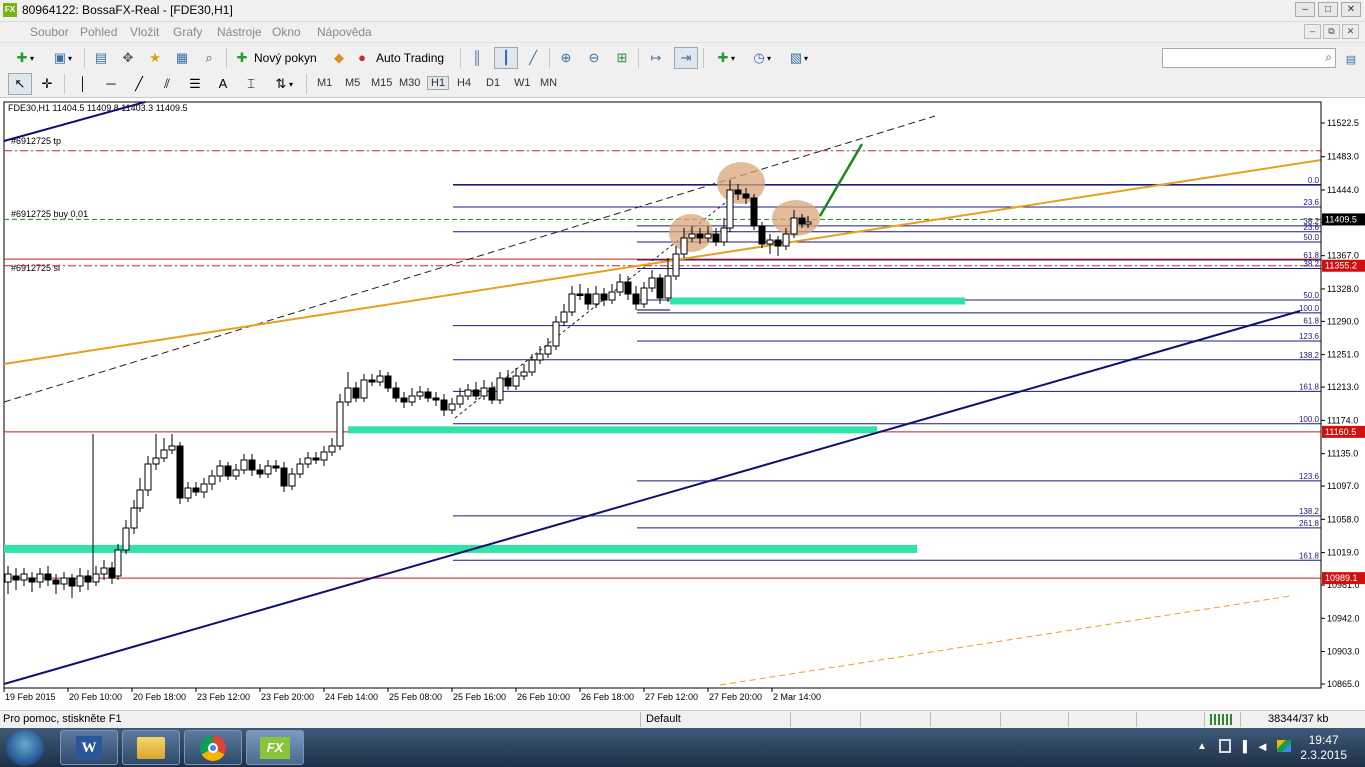 The image size is (1365, 767). I want to click on taskbar-word: W, so click(89, 747).